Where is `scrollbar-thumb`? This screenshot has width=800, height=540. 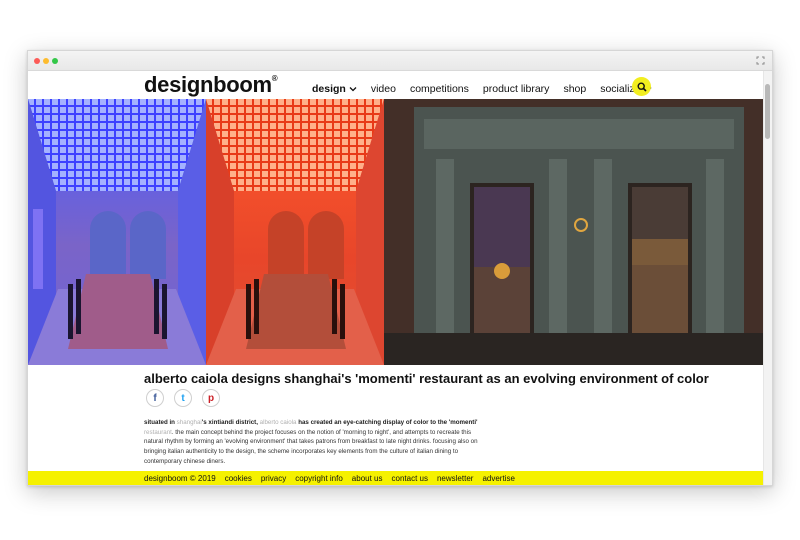
scrollbar-thumb is located at coordinates (767, 111).